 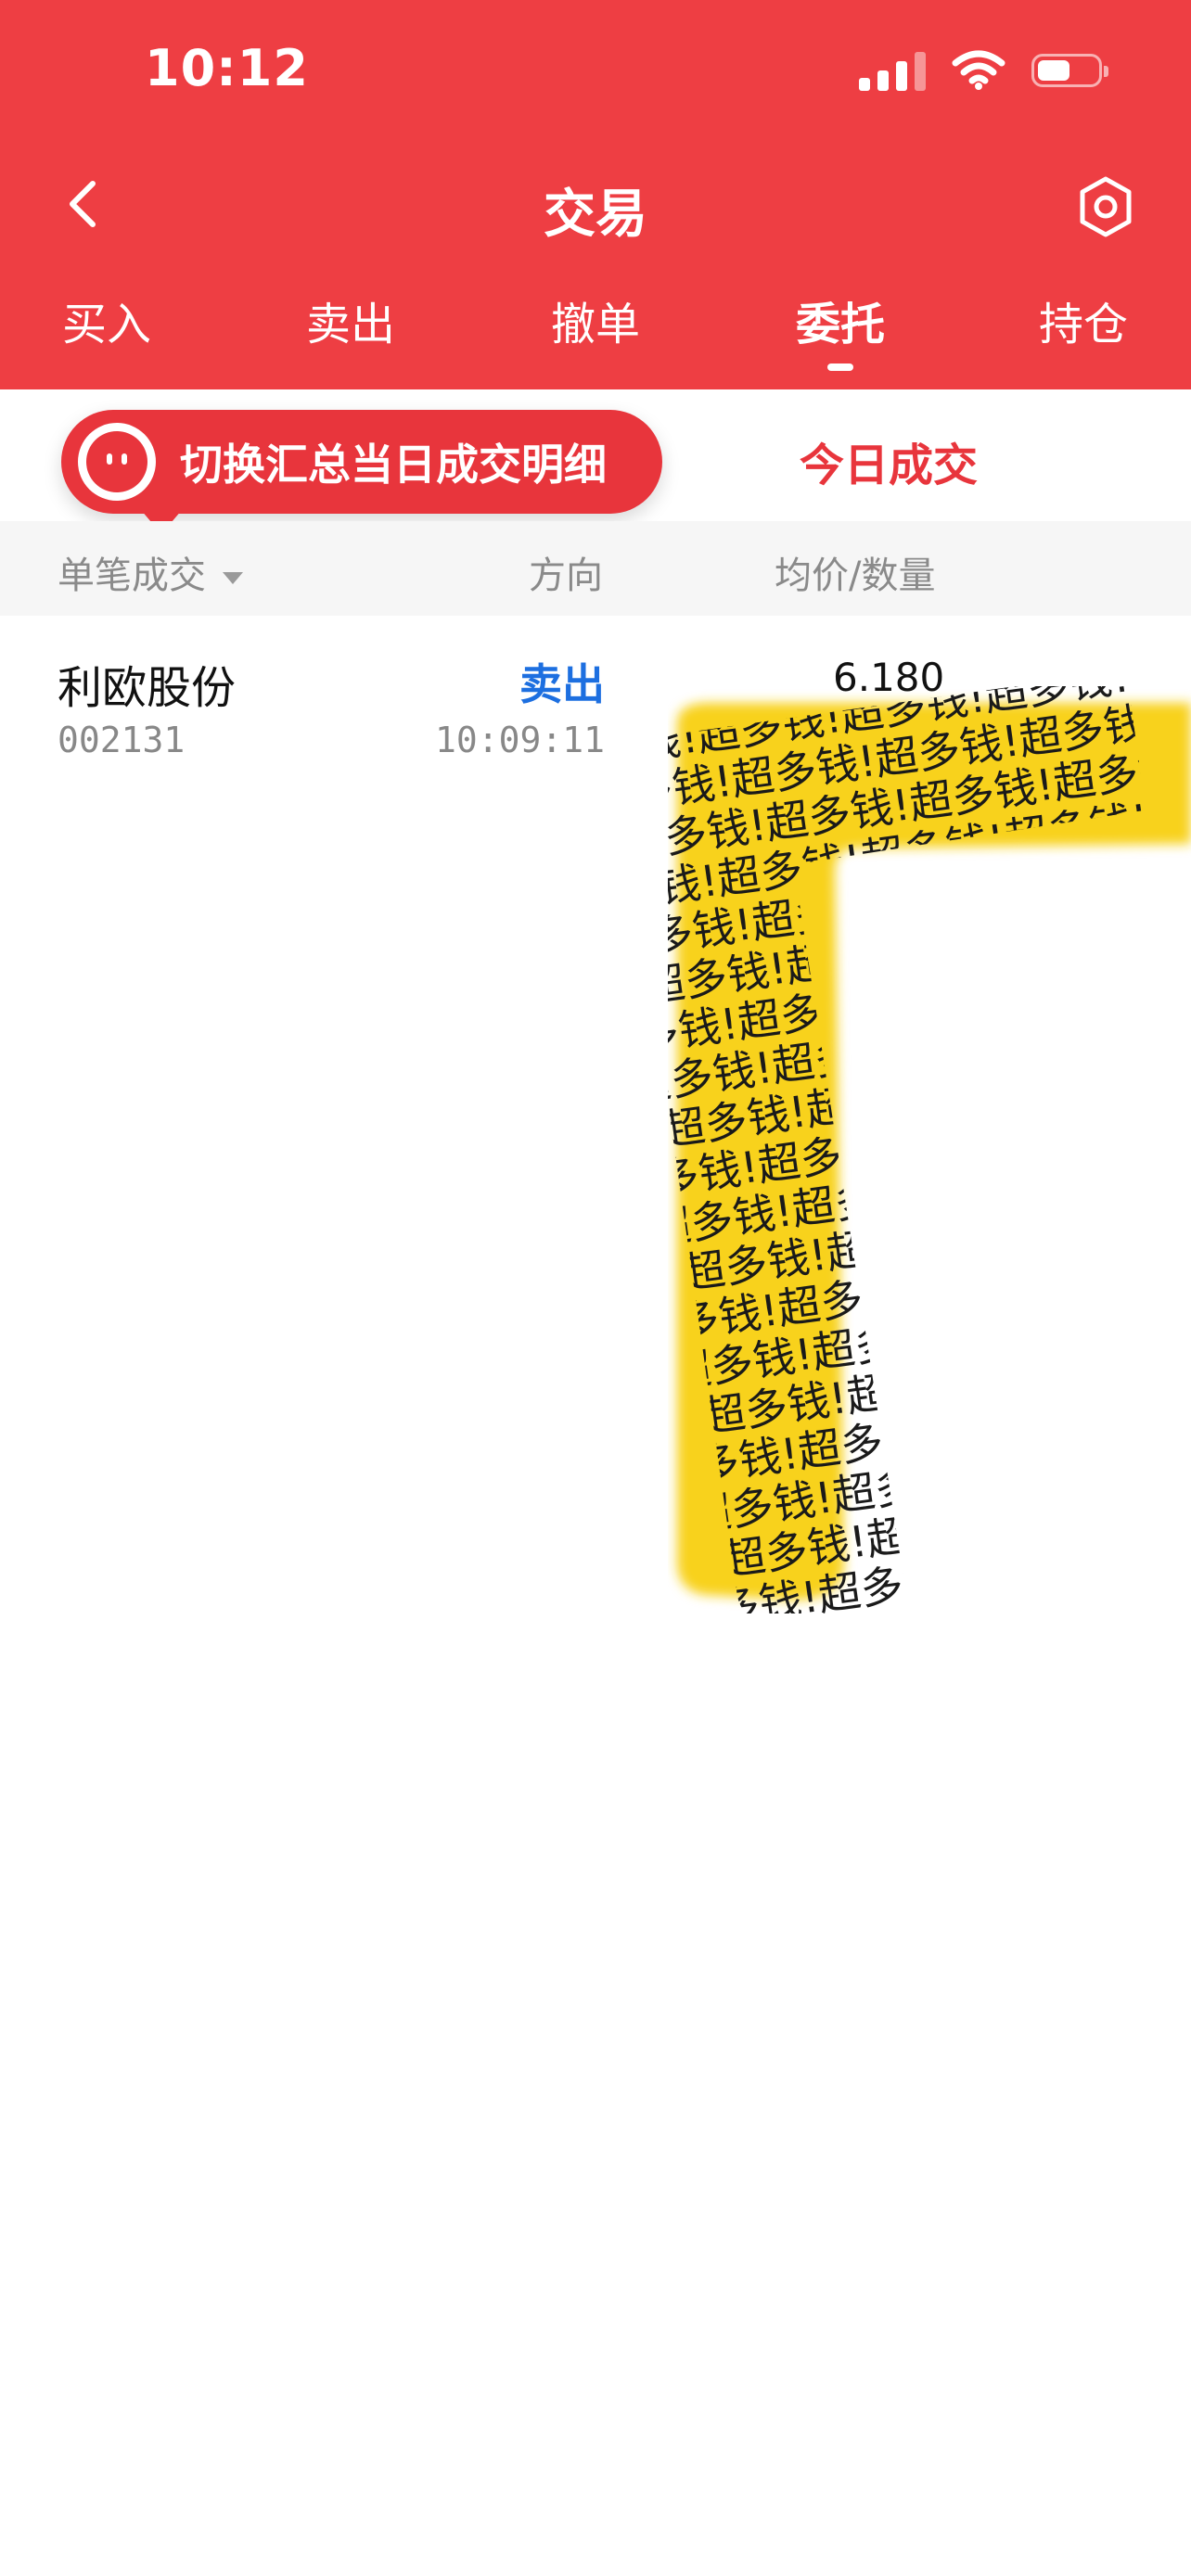 What do you see at coordinates (840, 329) in the screenshot?
I see `tab-orders: 委托` at bounding box center [840, 329].